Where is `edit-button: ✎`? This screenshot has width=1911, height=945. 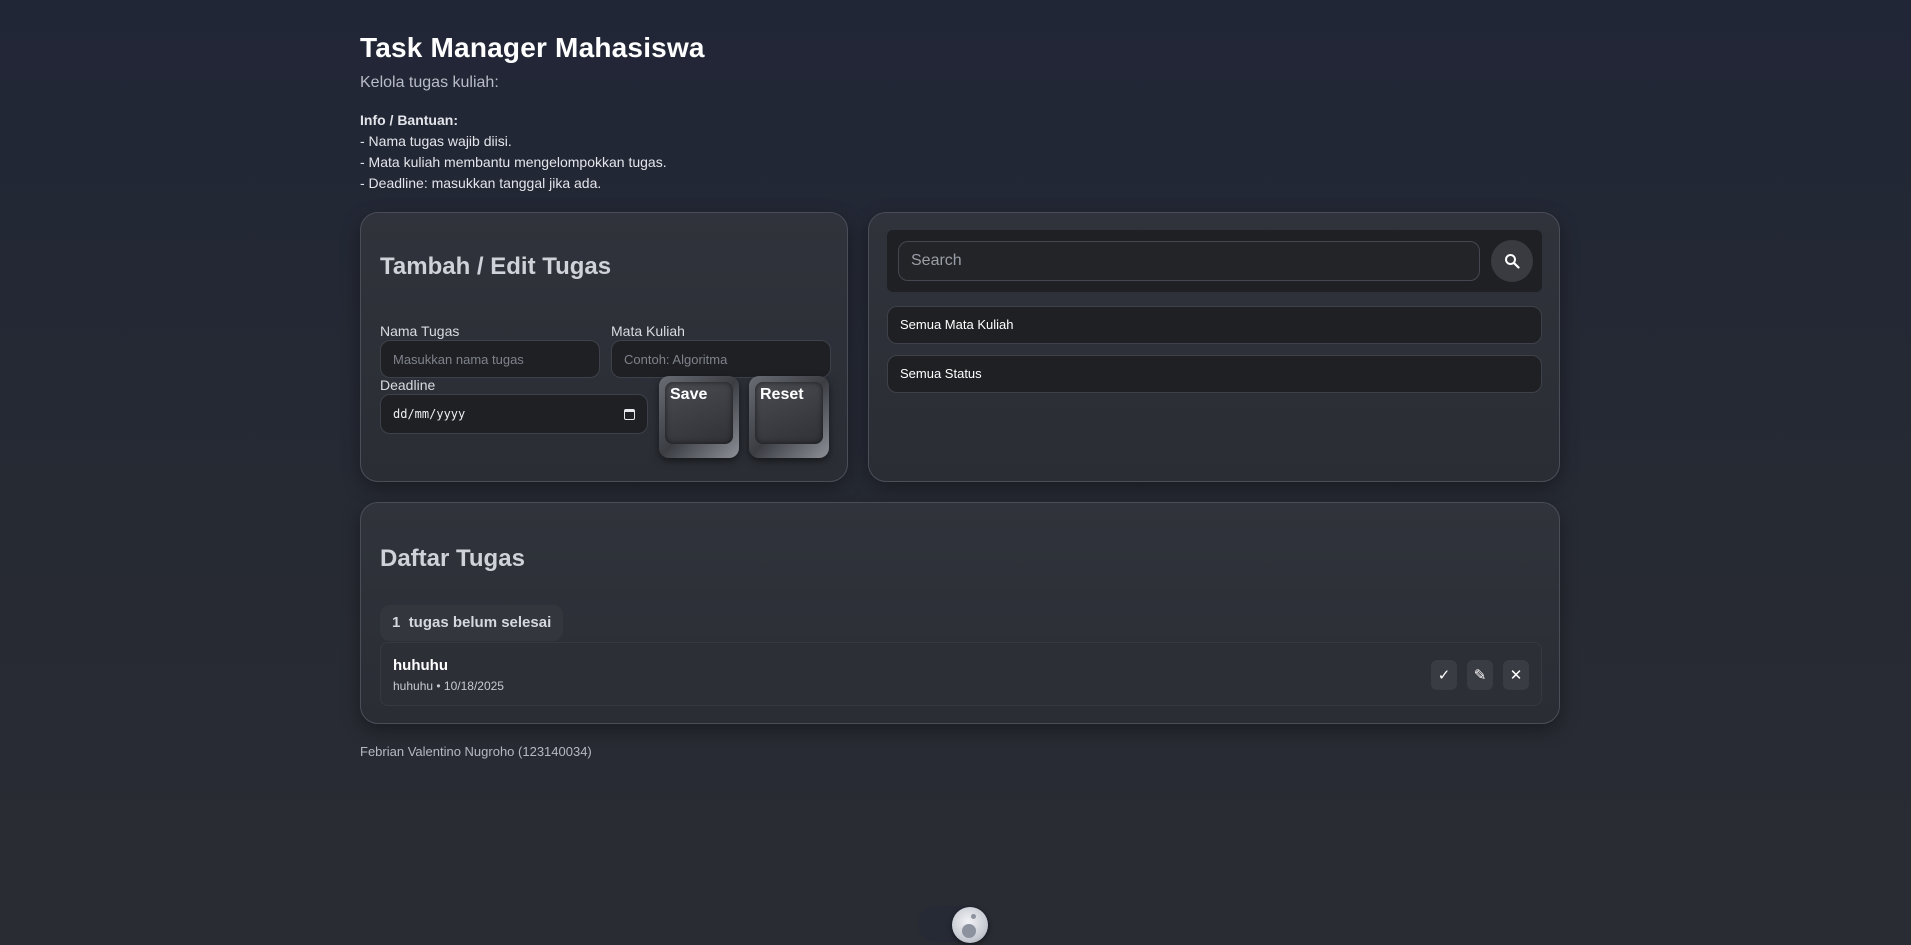
edit-button: ✎ is located at coordinates (1480, 675).